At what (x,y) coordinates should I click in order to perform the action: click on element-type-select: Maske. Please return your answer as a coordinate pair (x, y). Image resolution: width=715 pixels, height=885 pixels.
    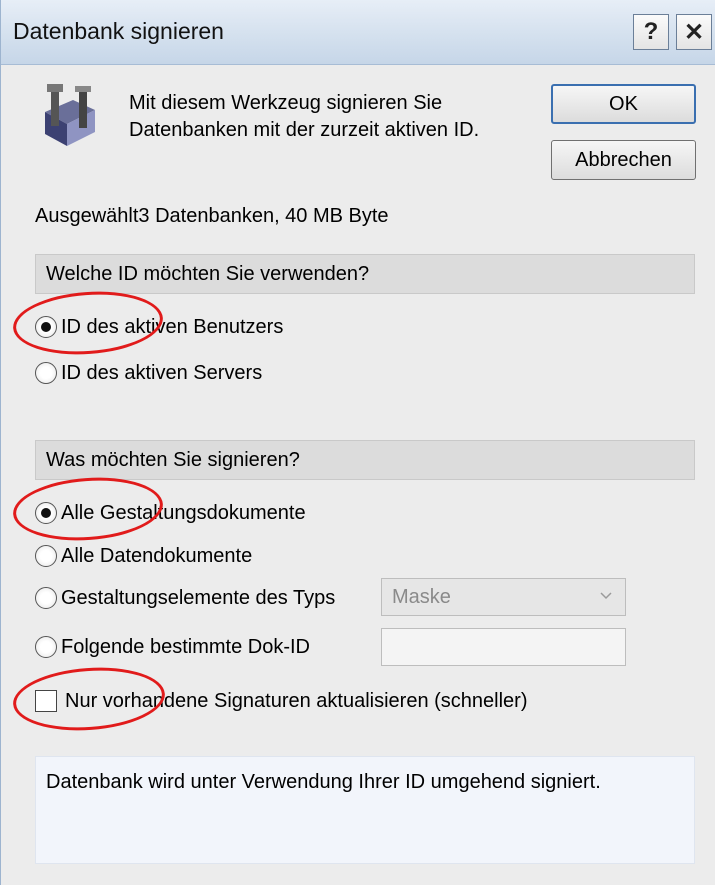
    Looking at the image, I should click on (503, 597).